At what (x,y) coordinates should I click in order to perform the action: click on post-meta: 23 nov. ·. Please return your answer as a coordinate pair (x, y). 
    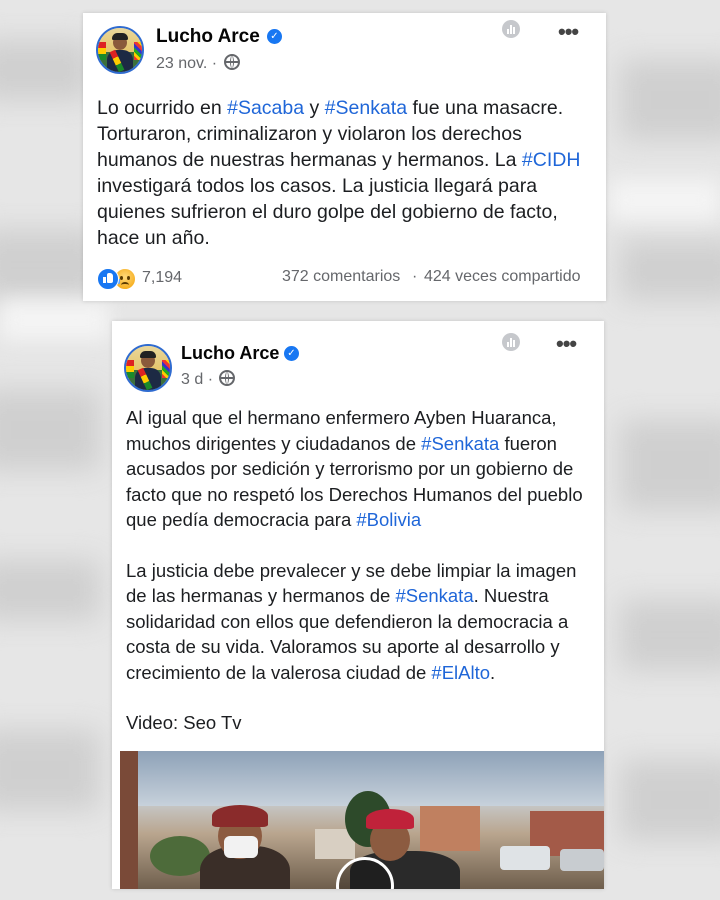
    Looking at the image, I should click on (198, 63).